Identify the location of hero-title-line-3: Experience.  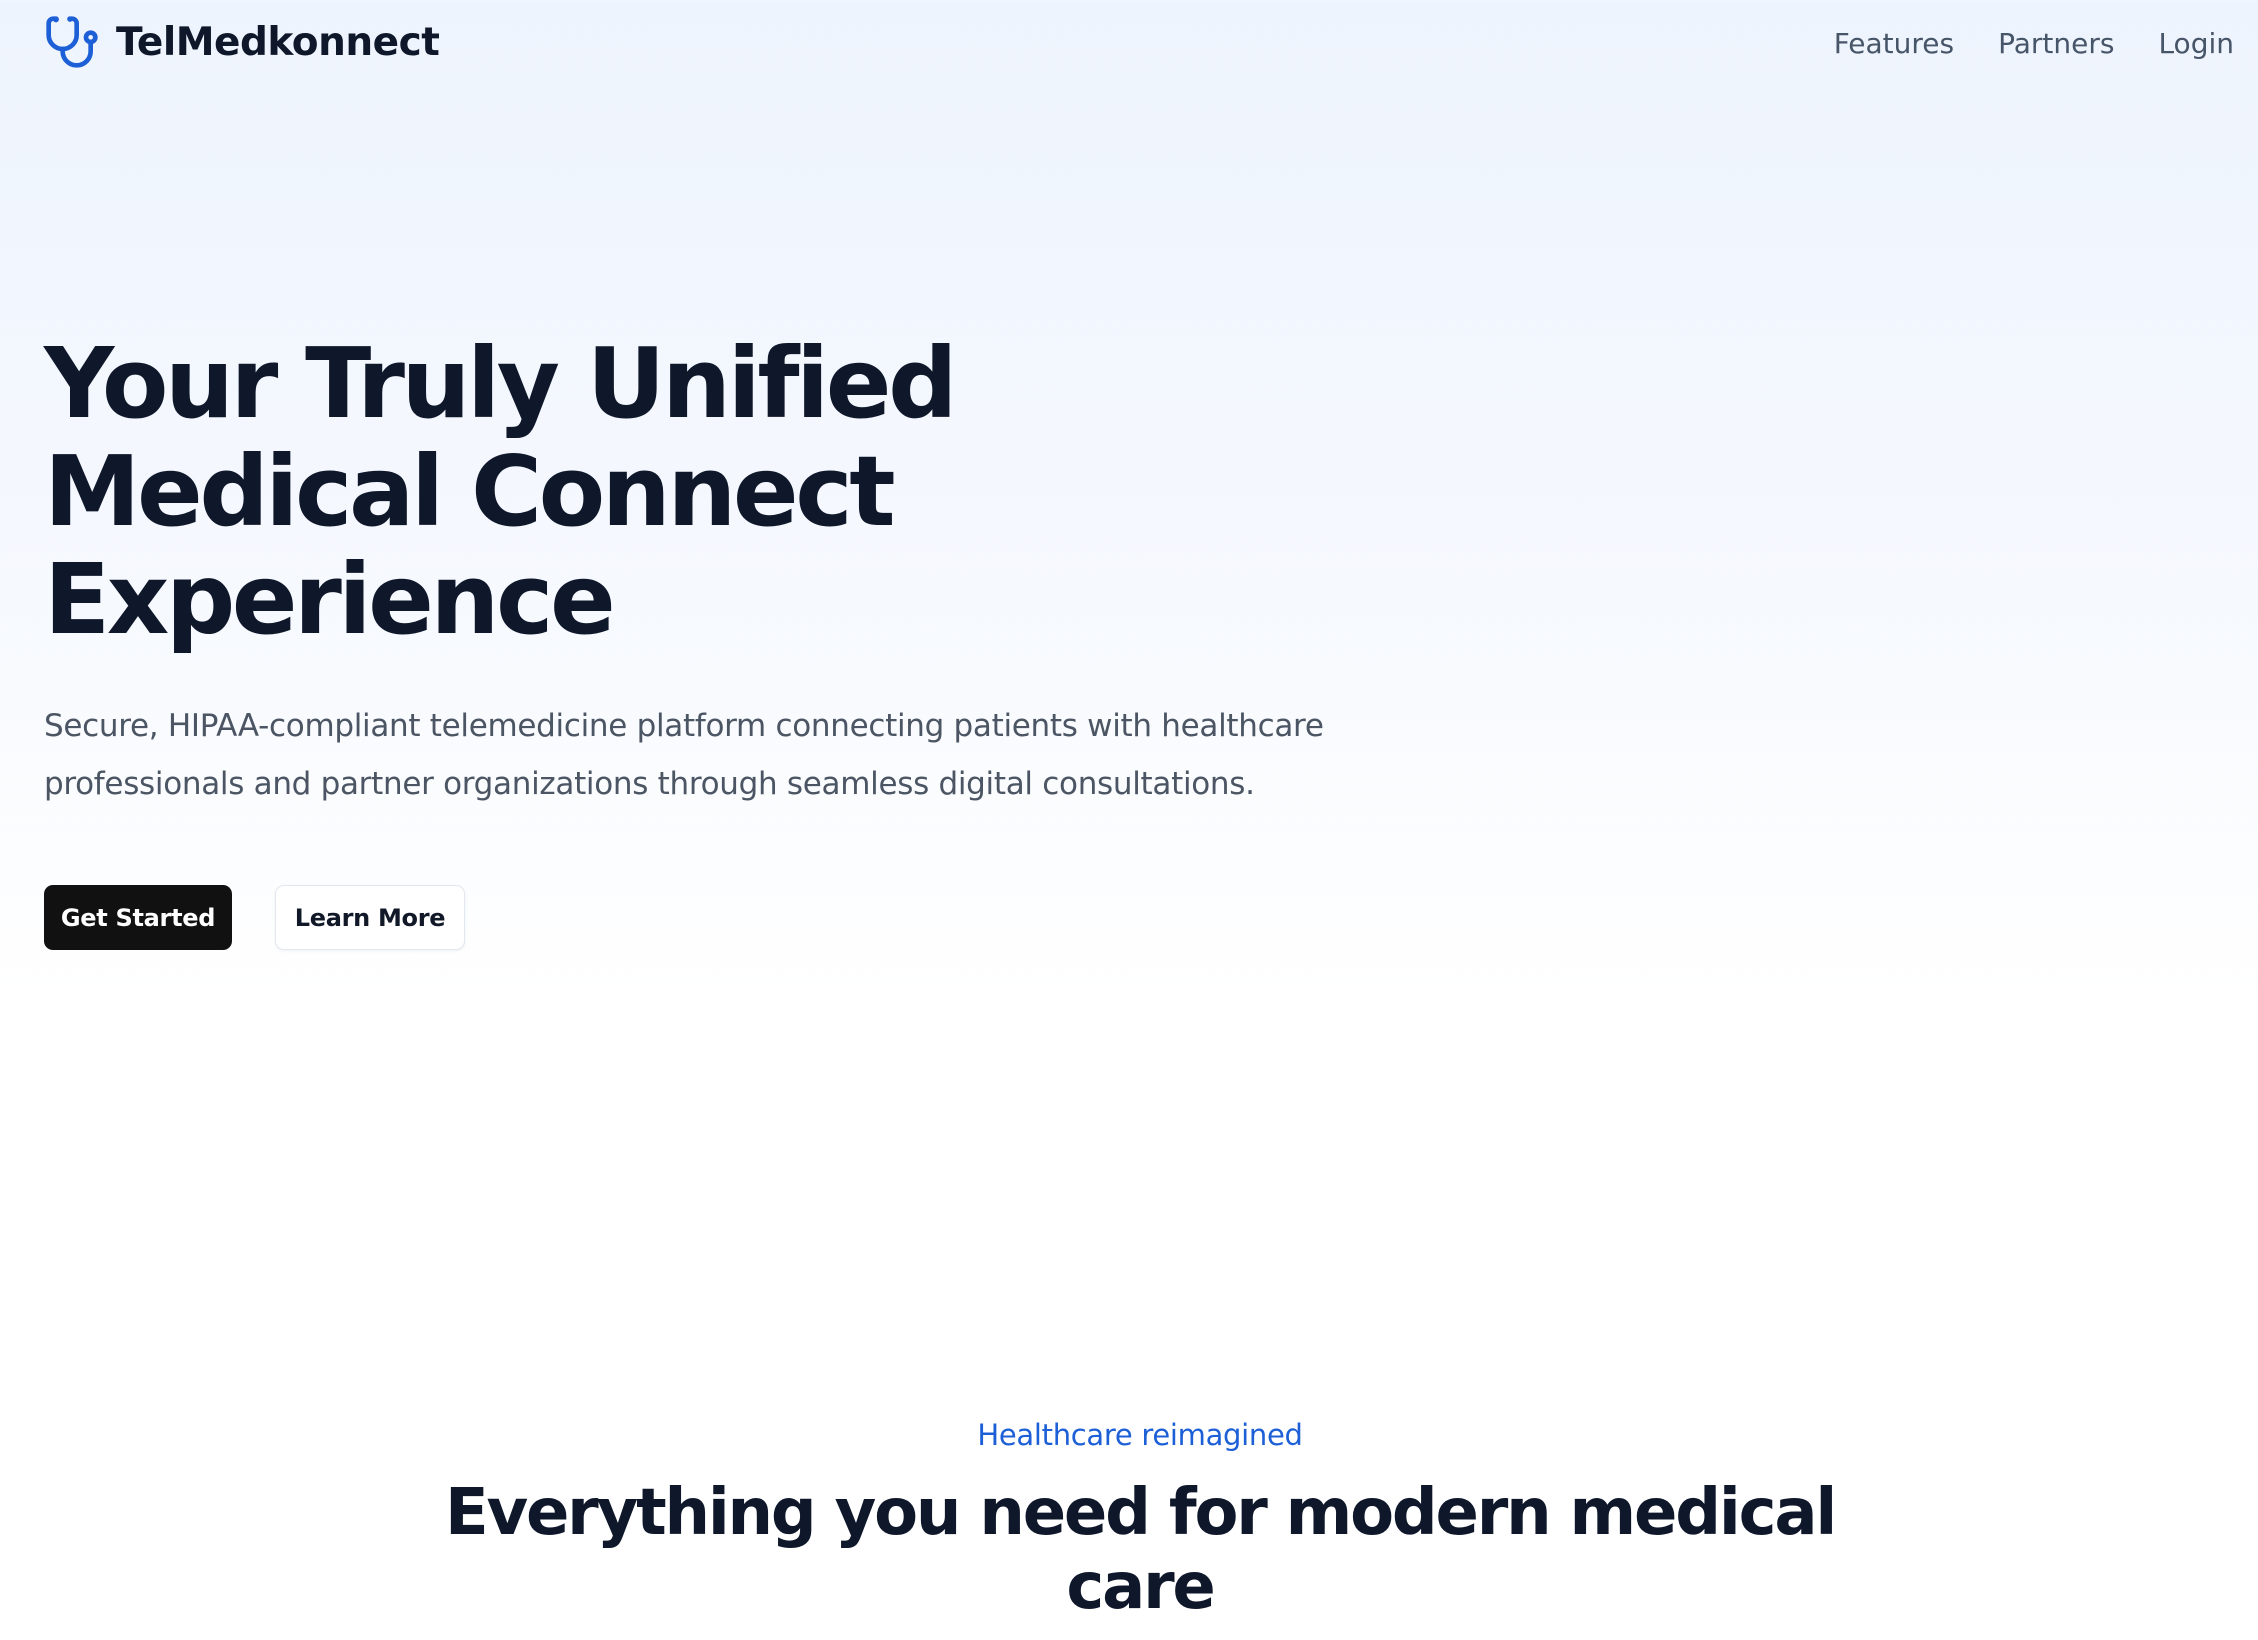
(330, 599).